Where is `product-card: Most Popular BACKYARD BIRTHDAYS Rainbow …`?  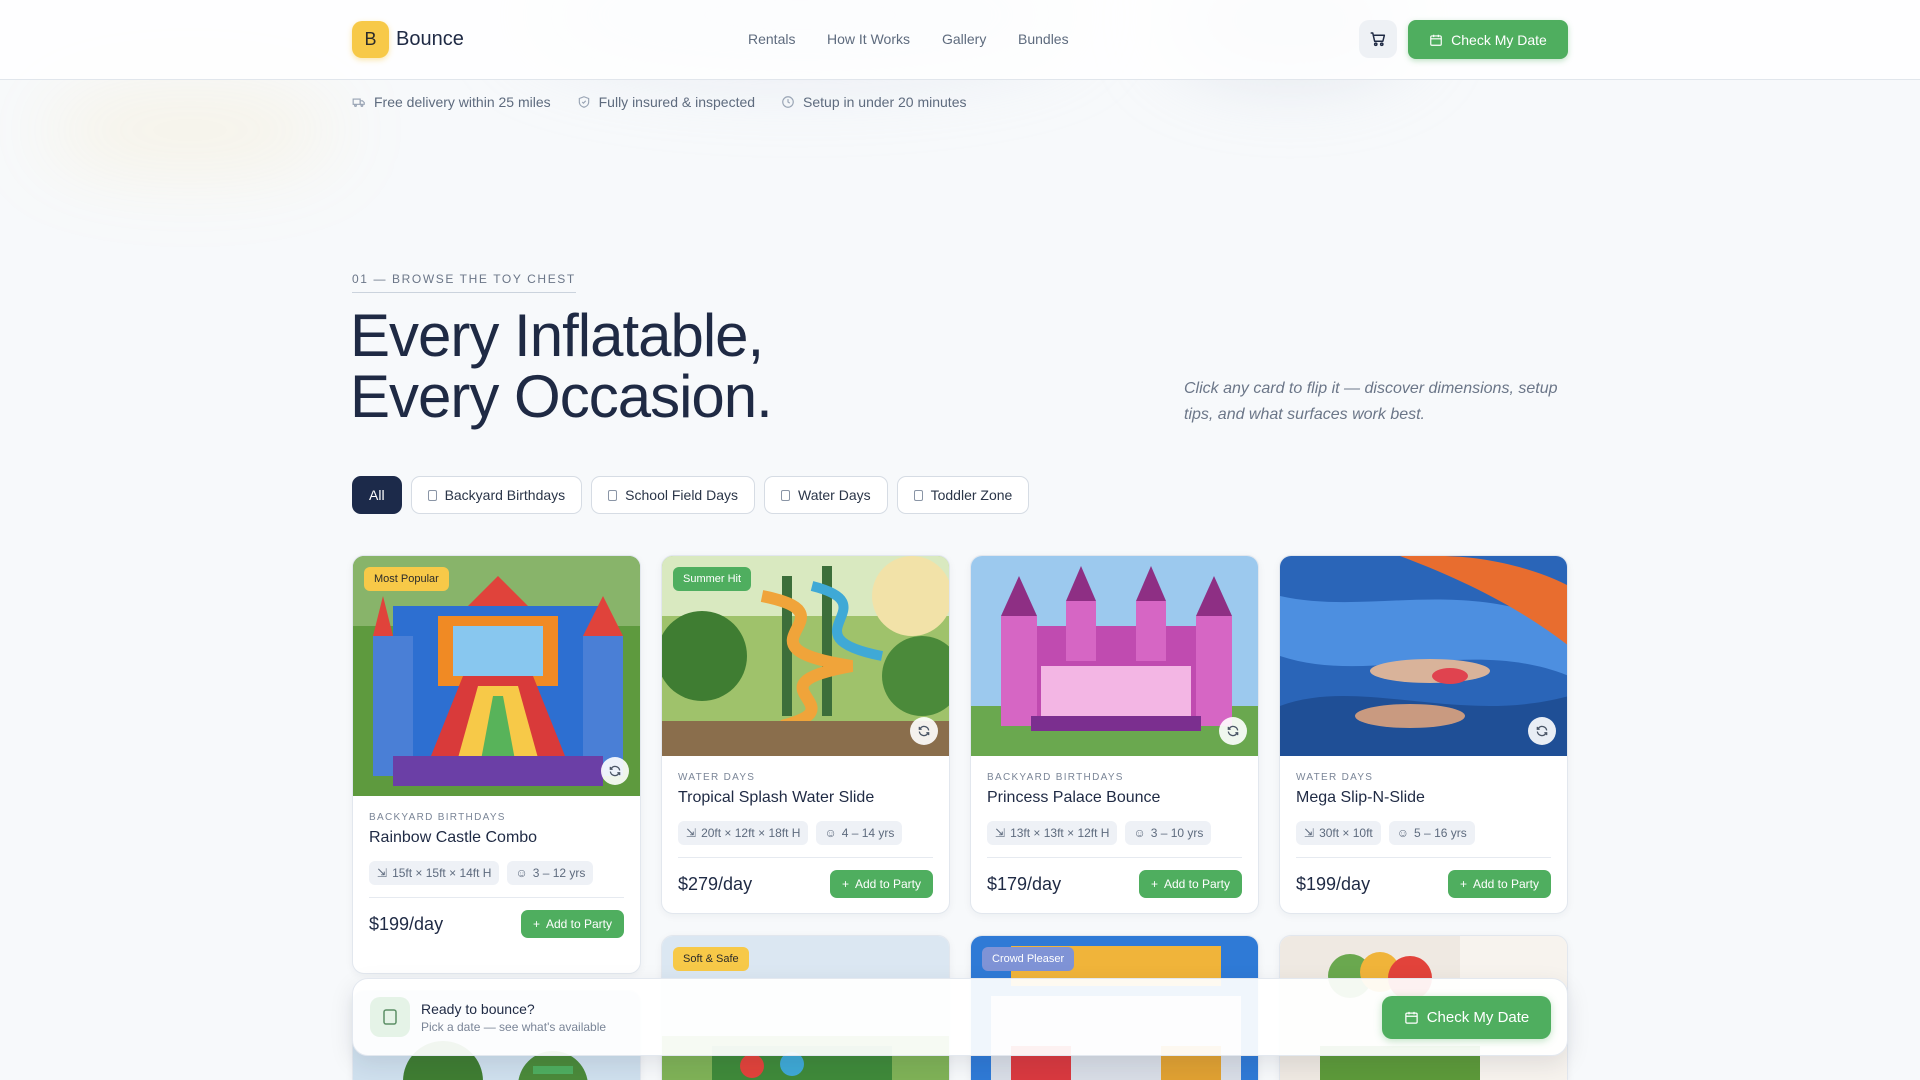 product-card: Most Popular BACKYARD BIRTHDAYS Rainbow … is located at coordinates (496, 764).